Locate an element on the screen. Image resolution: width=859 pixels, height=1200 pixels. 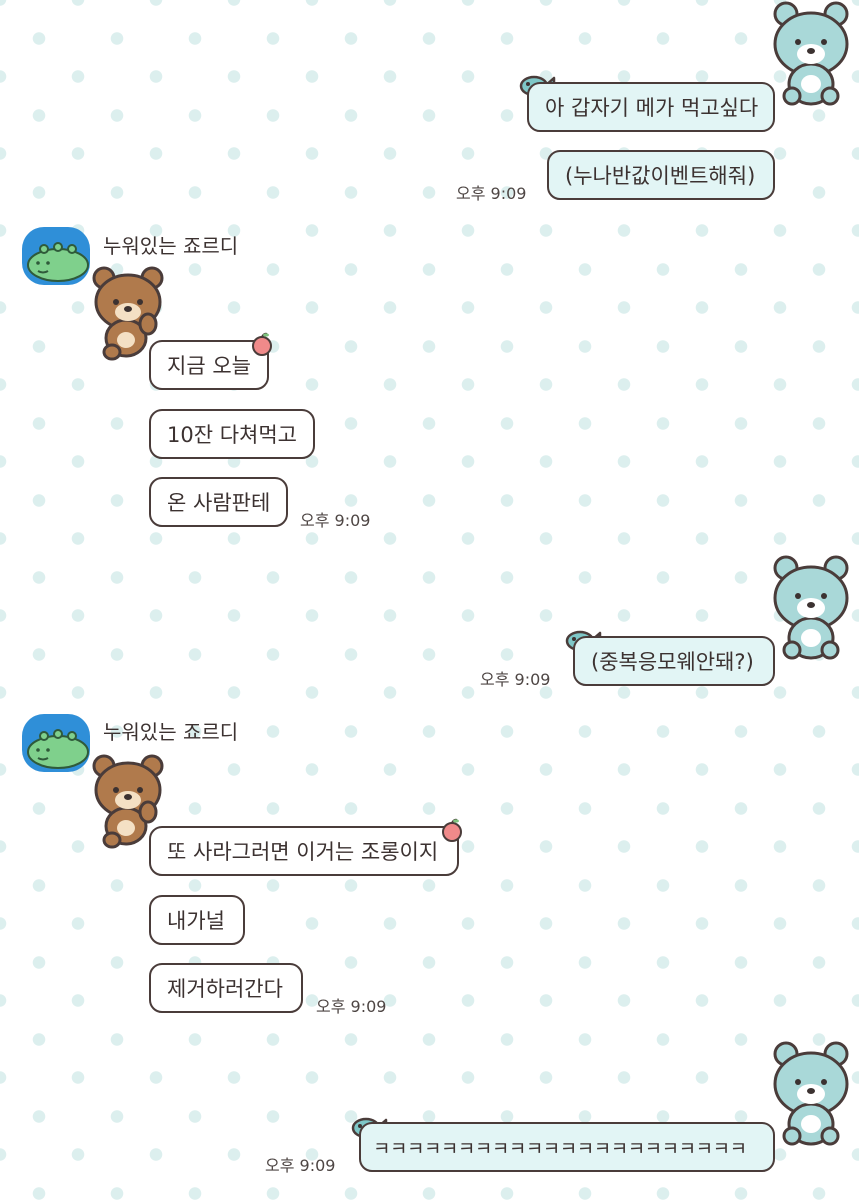
message-bubble: 아 갑자기 메가 먹고싶다 is located at coordinates (651, 107).